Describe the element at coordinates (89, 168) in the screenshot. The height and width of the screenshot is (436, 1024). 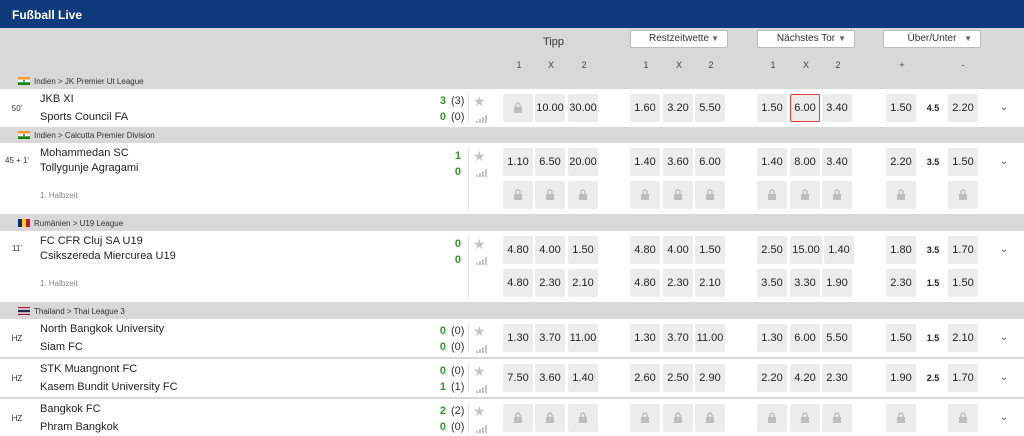
I see `away-team: Tollygunje Agragami` at that location.